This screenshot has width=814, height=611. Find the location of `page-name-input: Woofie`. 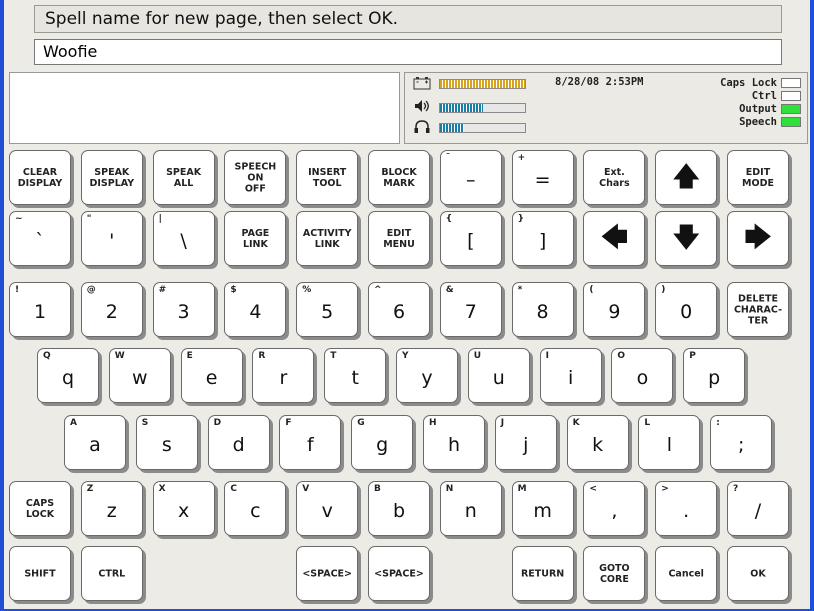

page-name-input: Woofie is located at coordinates (408, 52).